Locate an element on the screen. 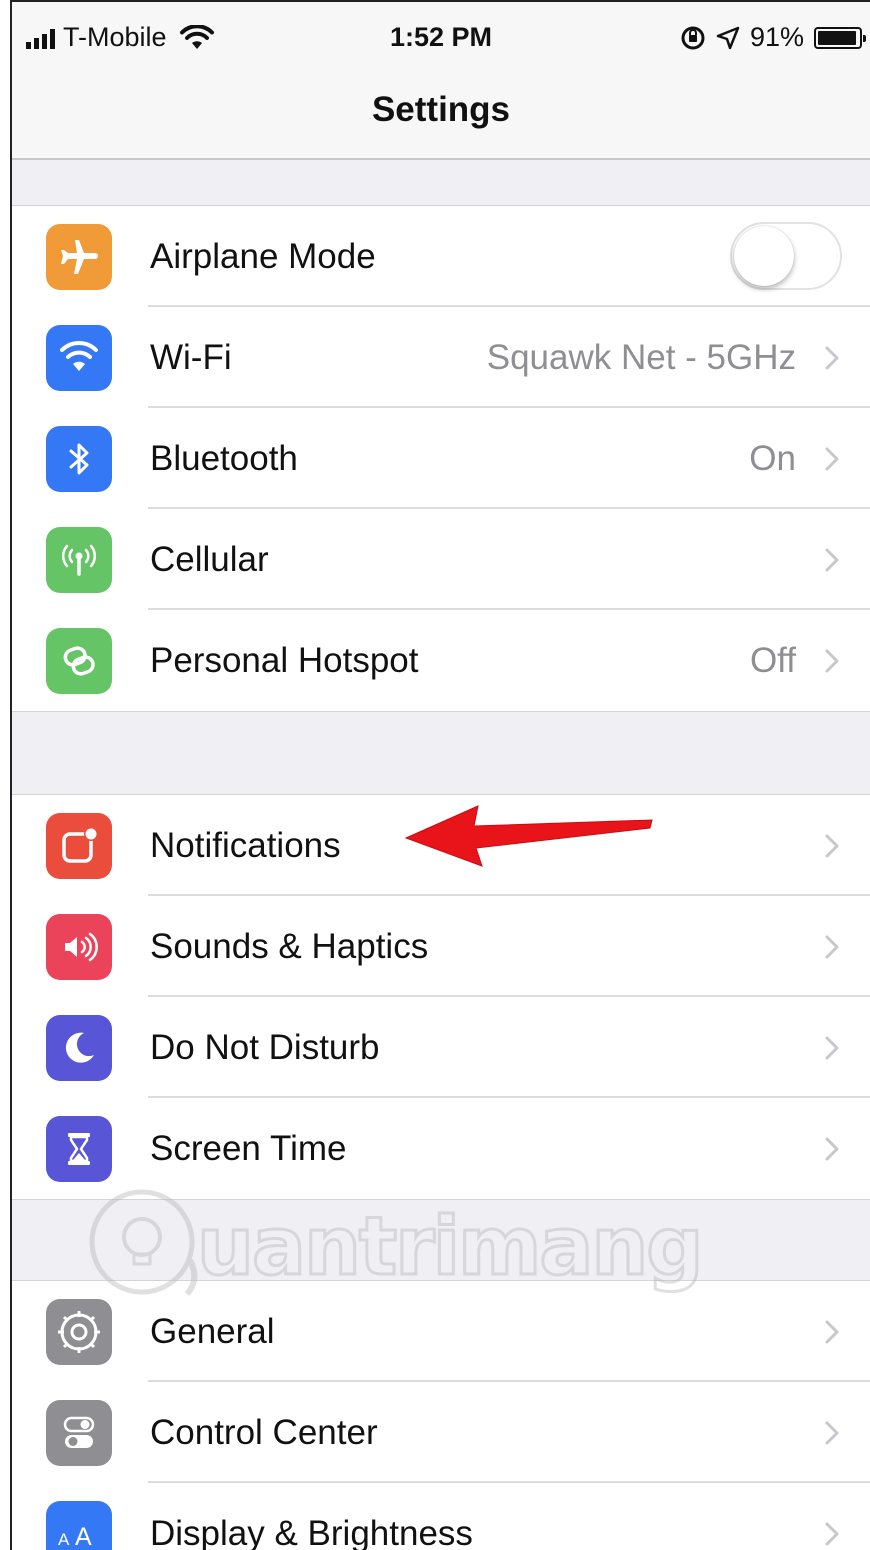 The image size is (870, 1550). airplane-mode-toggle is located at coordinates (786, 256).